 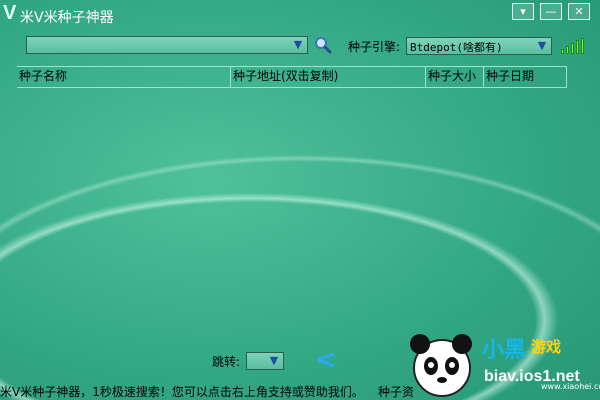 What do you see at coordinates (456, 47) in the screenshot?
I see `engine-selected-value: Btdepot(啥都有)` at bounding box center [456, 47].